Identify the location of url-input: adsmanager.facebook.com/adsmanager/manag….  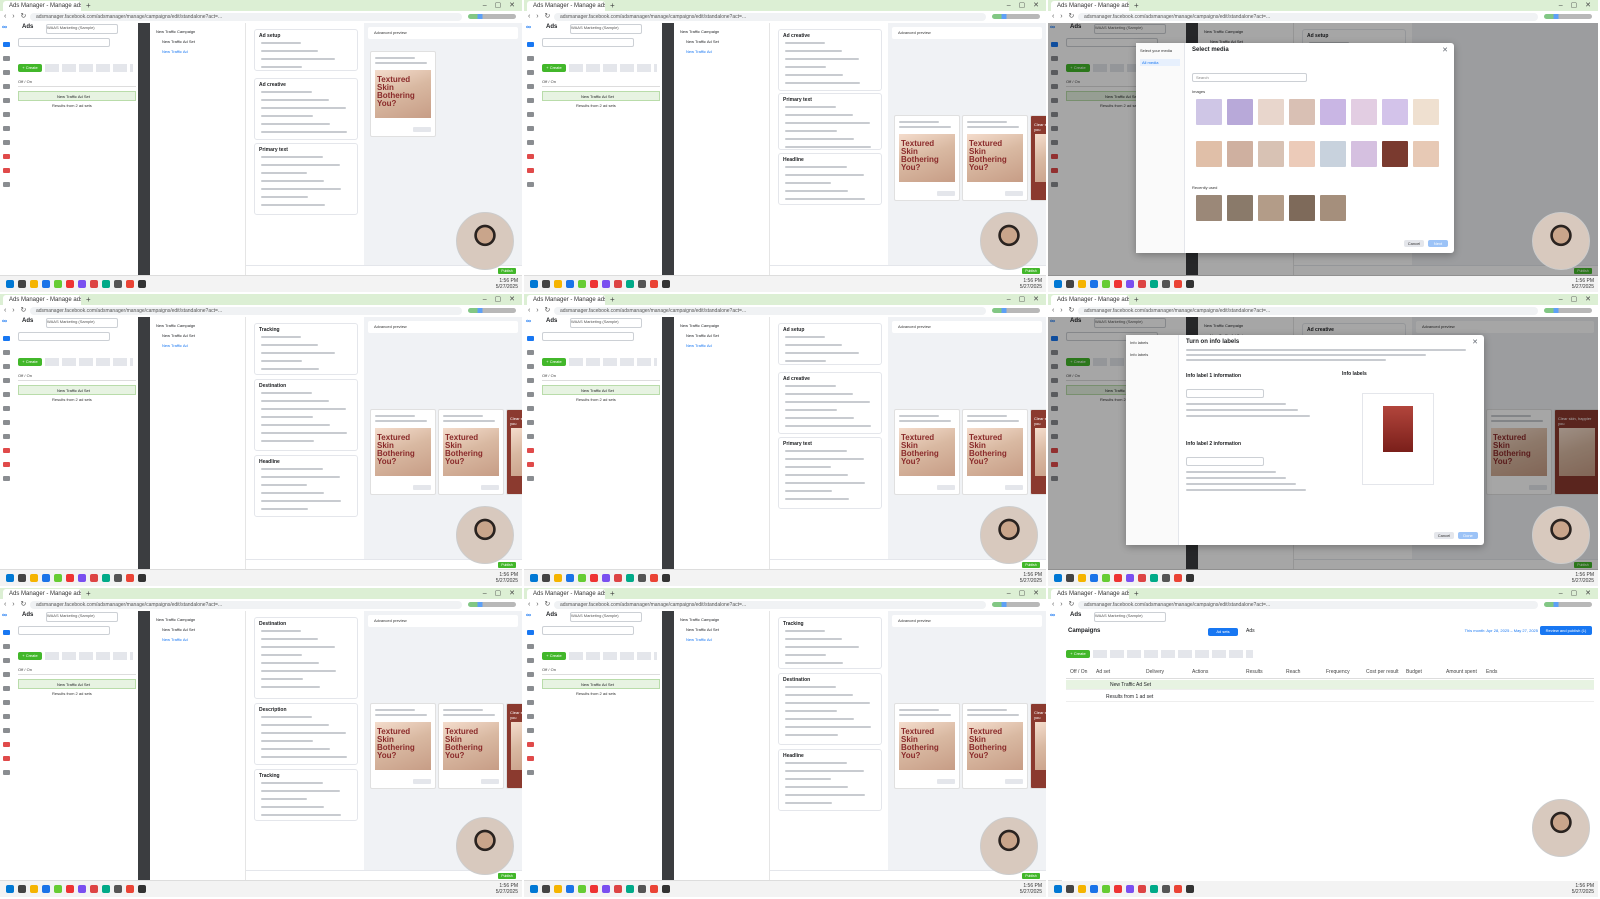
(770, 17).